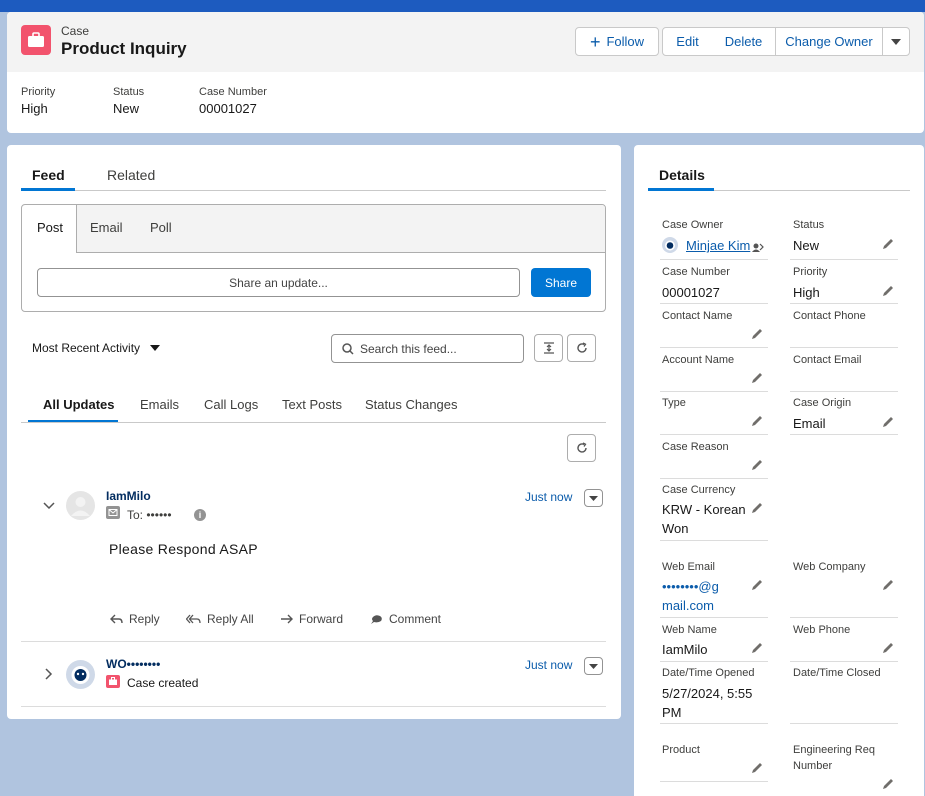 This screenshot has width=925, height=796. What do you see at coordinates (829, 316) in the screenshot?
I see `contact-phone-label: Contact Phone` at bounding box center [829, 316].